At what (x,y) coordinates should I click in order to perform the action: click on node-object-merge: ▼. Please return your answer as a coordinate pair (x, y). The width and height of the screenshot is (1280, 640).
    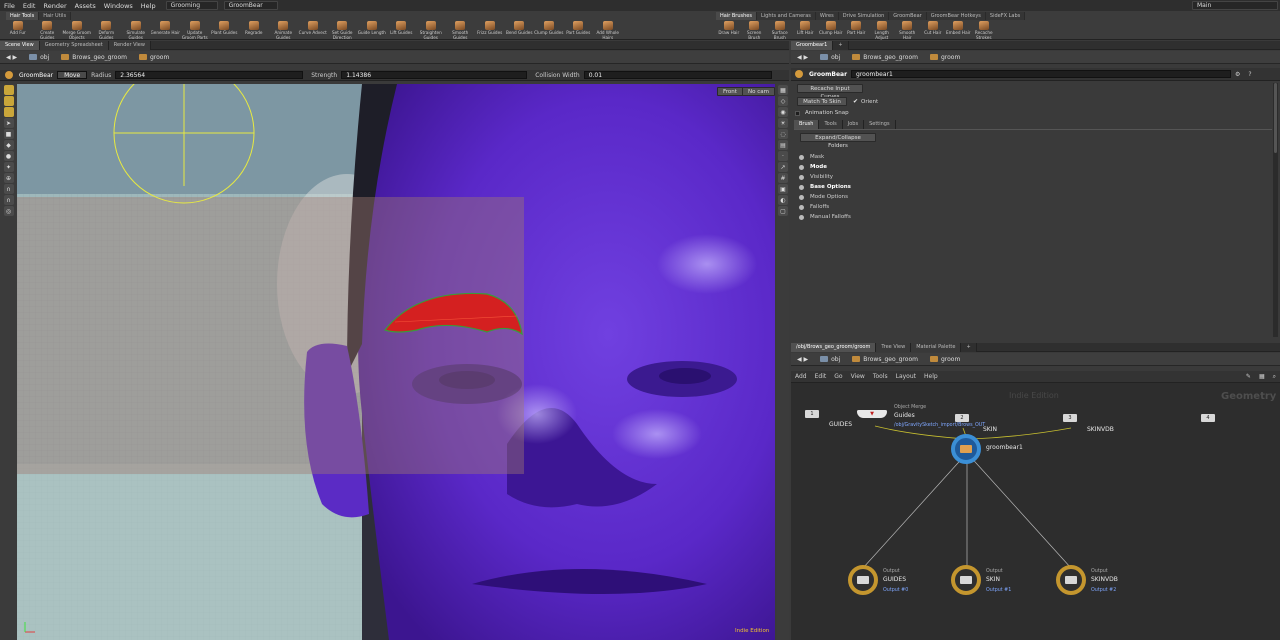
    Looking at the image, I should click on (872, 414).